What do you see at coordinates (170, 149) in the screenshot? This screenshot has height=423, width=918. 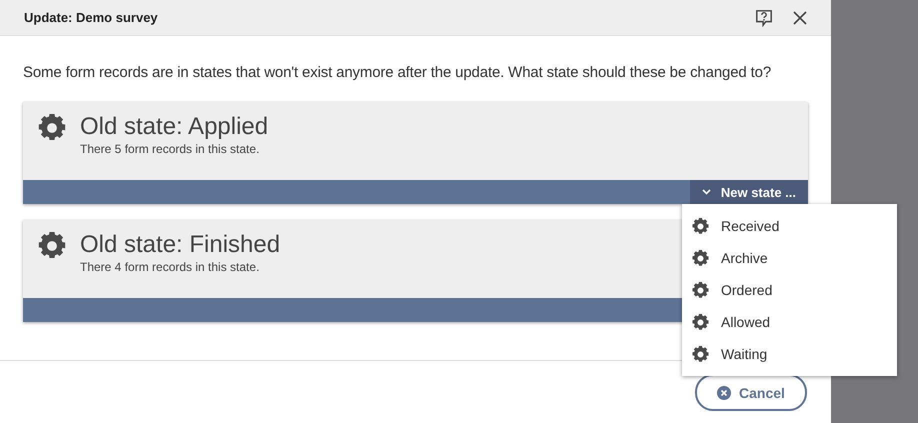 I see `state-subtitle: There 5 form records in this state.` at bounding box center [170, 149].